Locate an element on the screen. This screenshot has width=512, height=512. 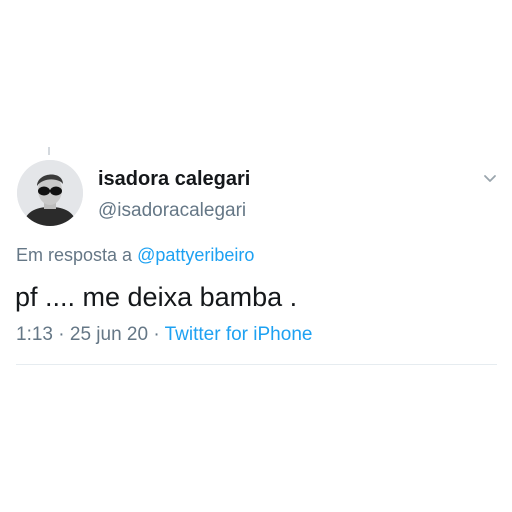
author-display-name: isadora calegari is located at coordinates (174, 179).